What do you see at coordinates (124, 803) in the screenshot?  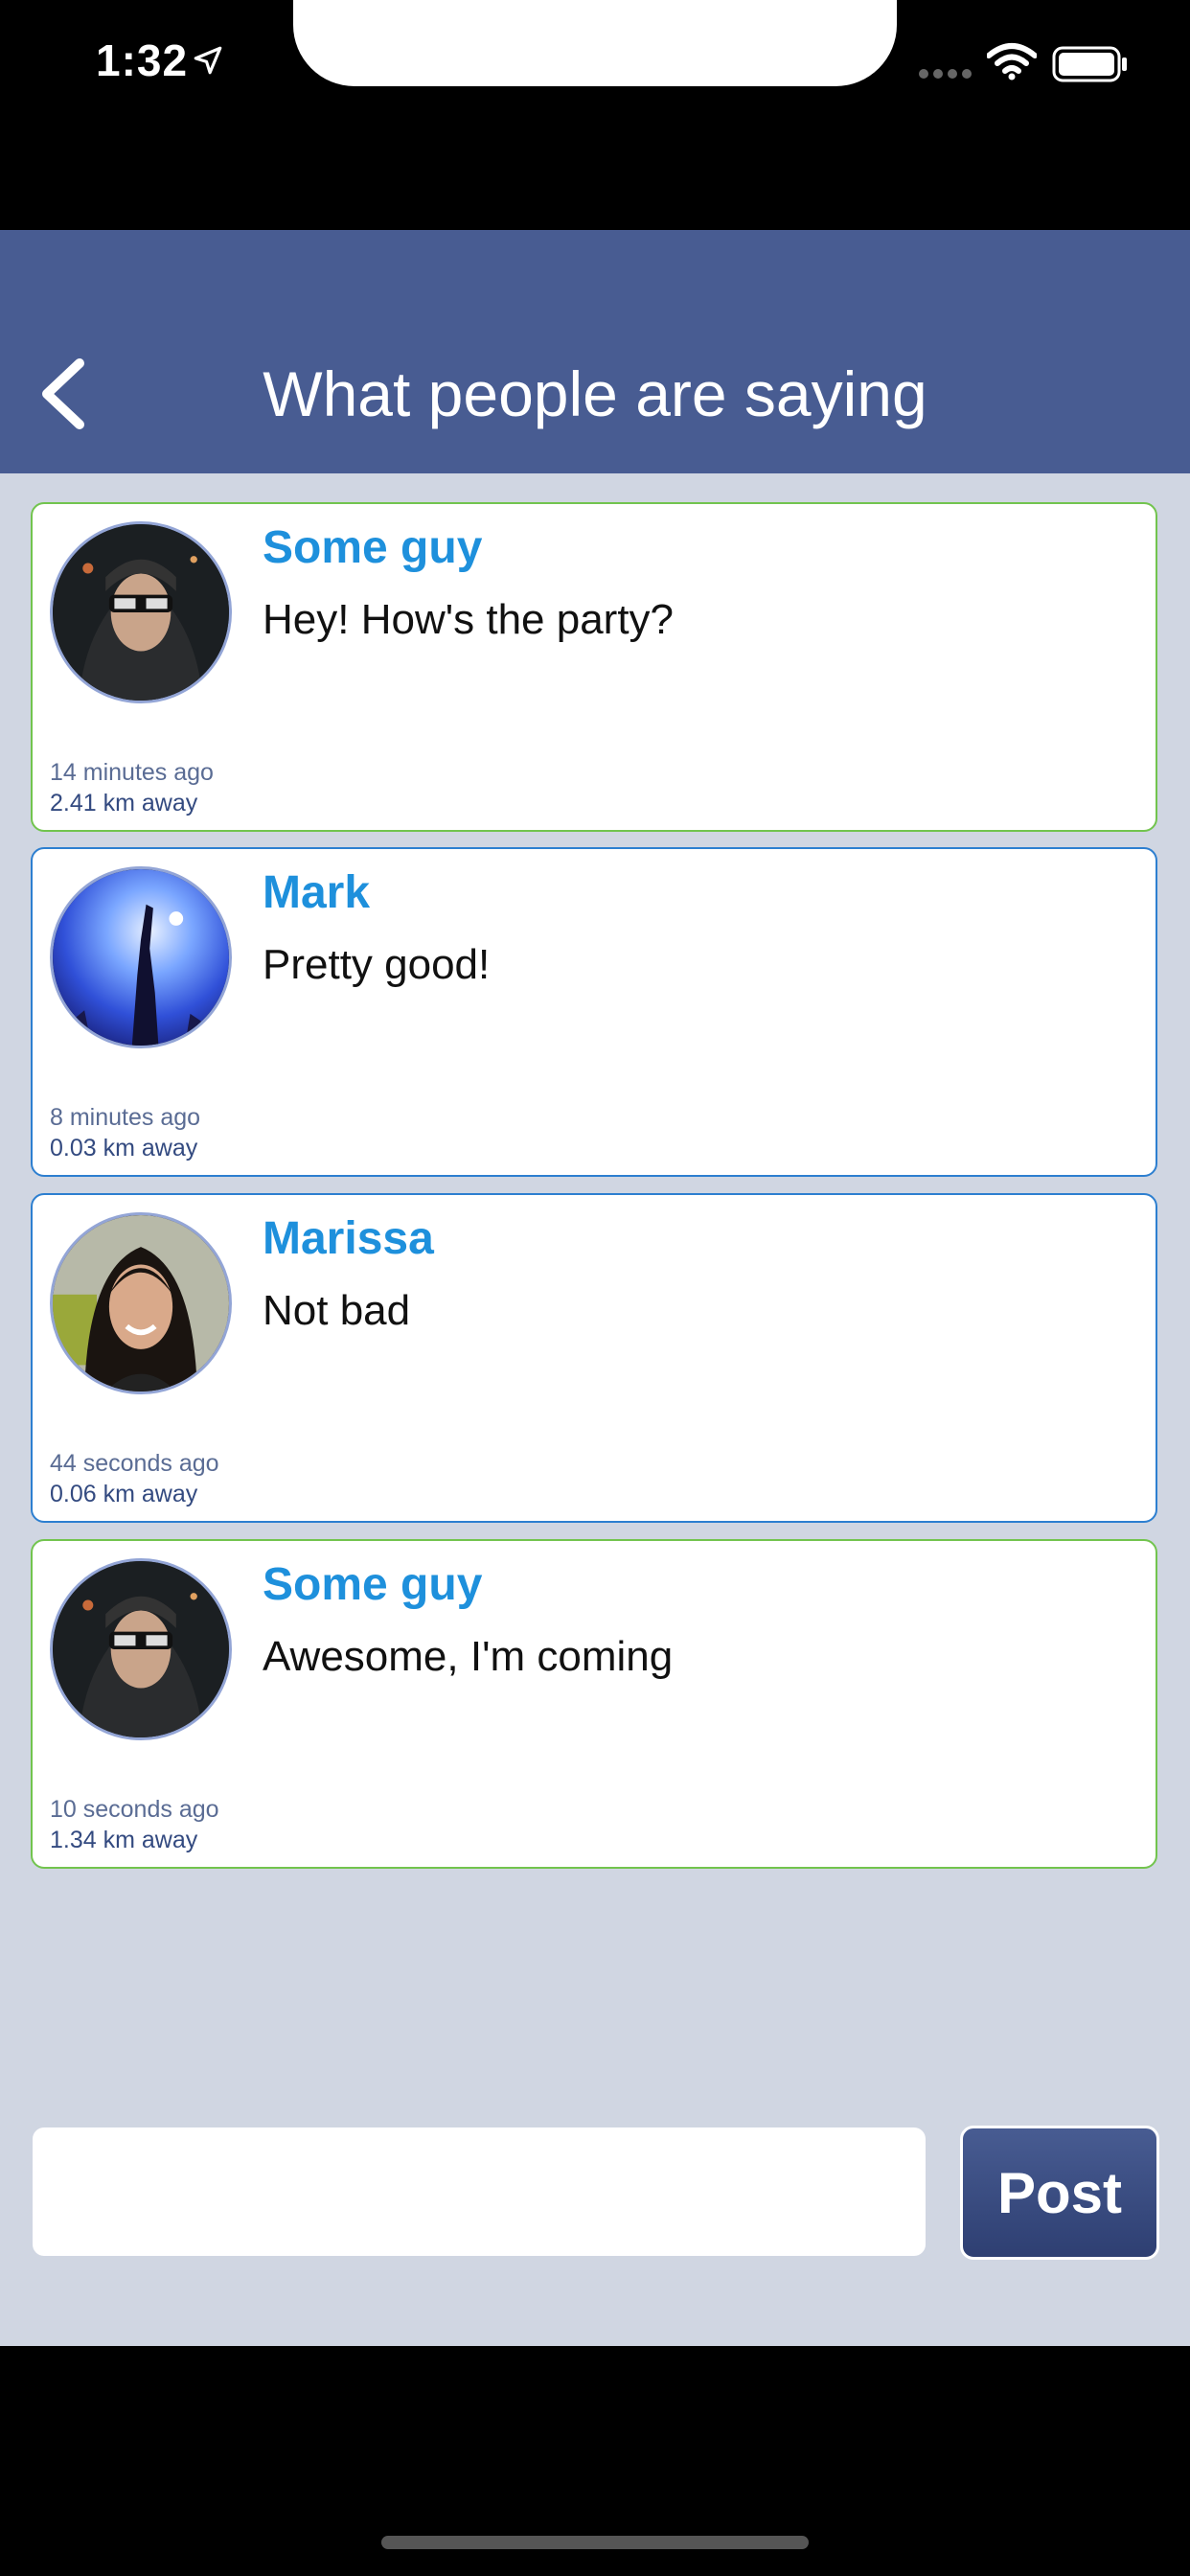 I see `message-distance: 2.41 km away` at bounding box center [124, 803].